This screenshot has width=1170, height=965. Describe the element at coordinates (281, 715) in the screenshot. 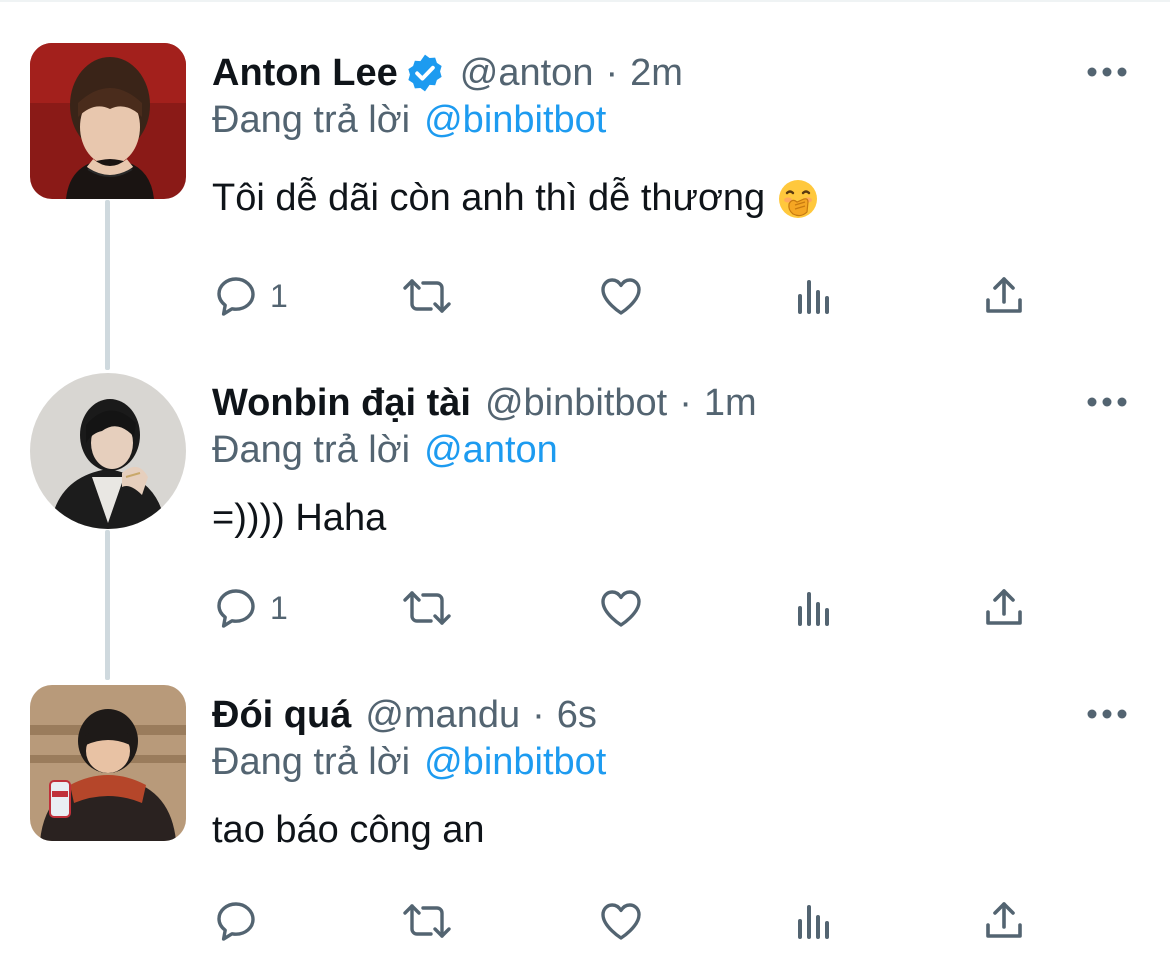

I see `display-name: Đói quá` at that location.